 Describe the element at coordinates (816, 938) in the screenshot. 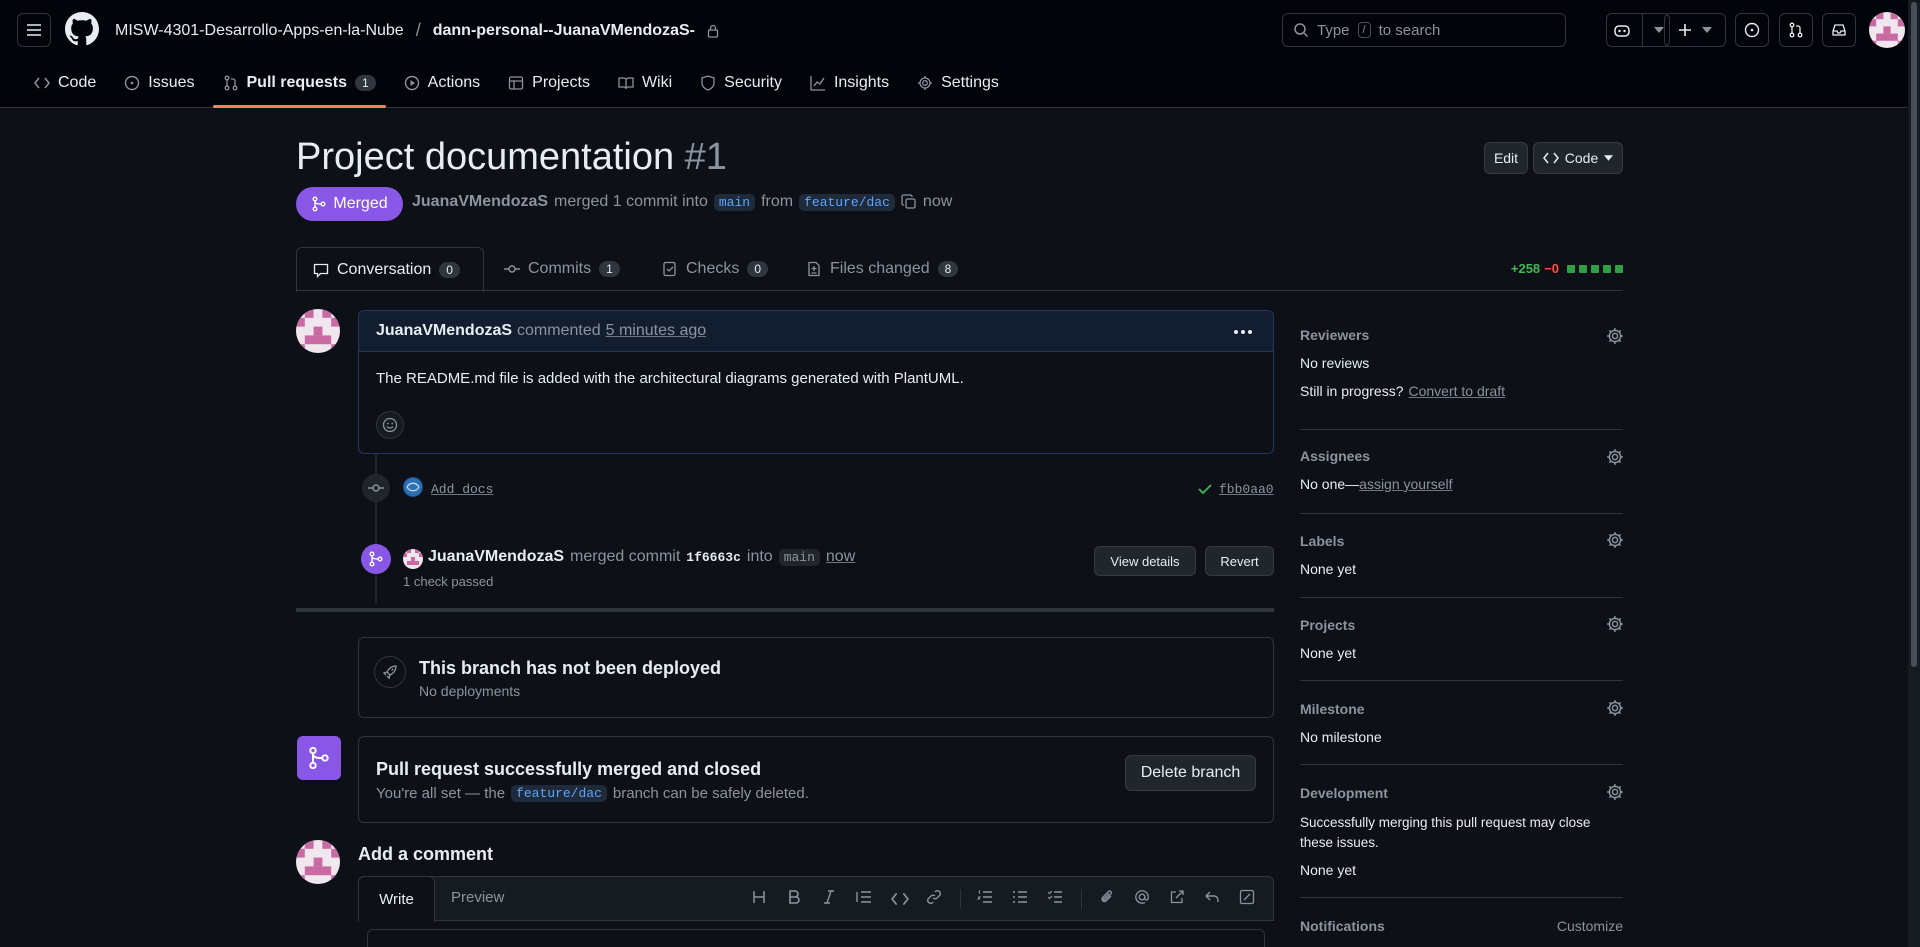

I see `comment-textarea` at that location.